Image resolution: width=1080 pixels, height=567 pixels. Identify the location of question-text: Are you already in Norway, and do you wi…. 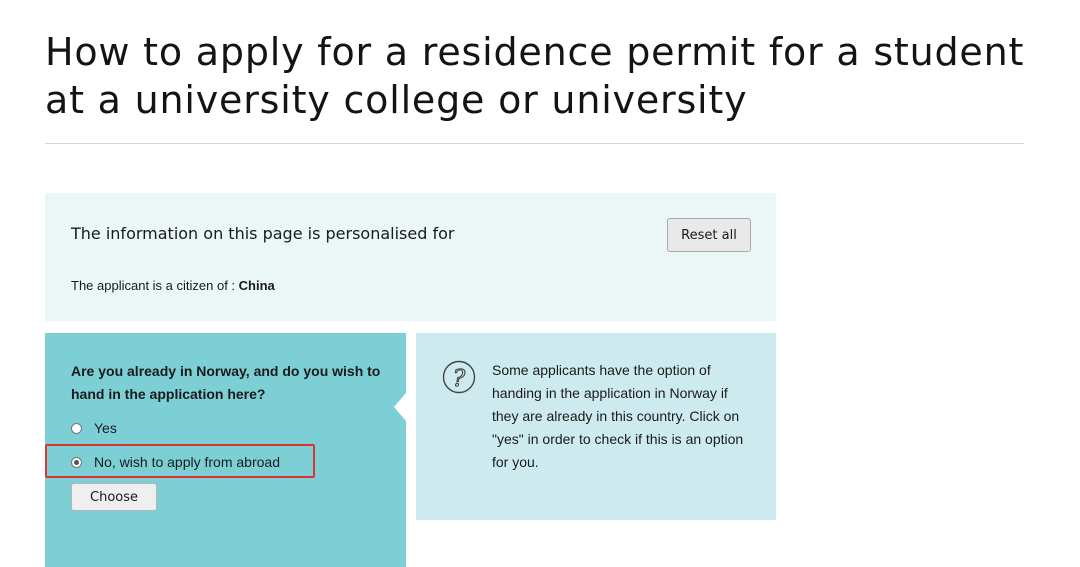
(226, 382).